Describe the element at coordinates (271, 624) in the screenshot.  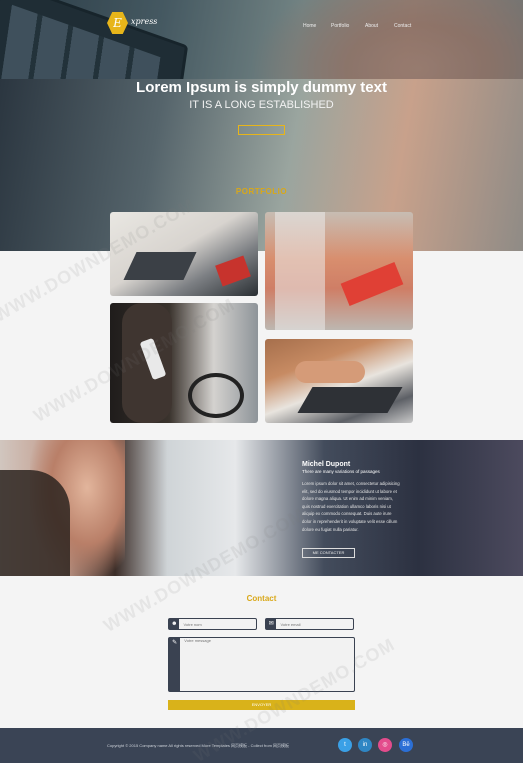
I see `envelope-icon: ✉` at that location.